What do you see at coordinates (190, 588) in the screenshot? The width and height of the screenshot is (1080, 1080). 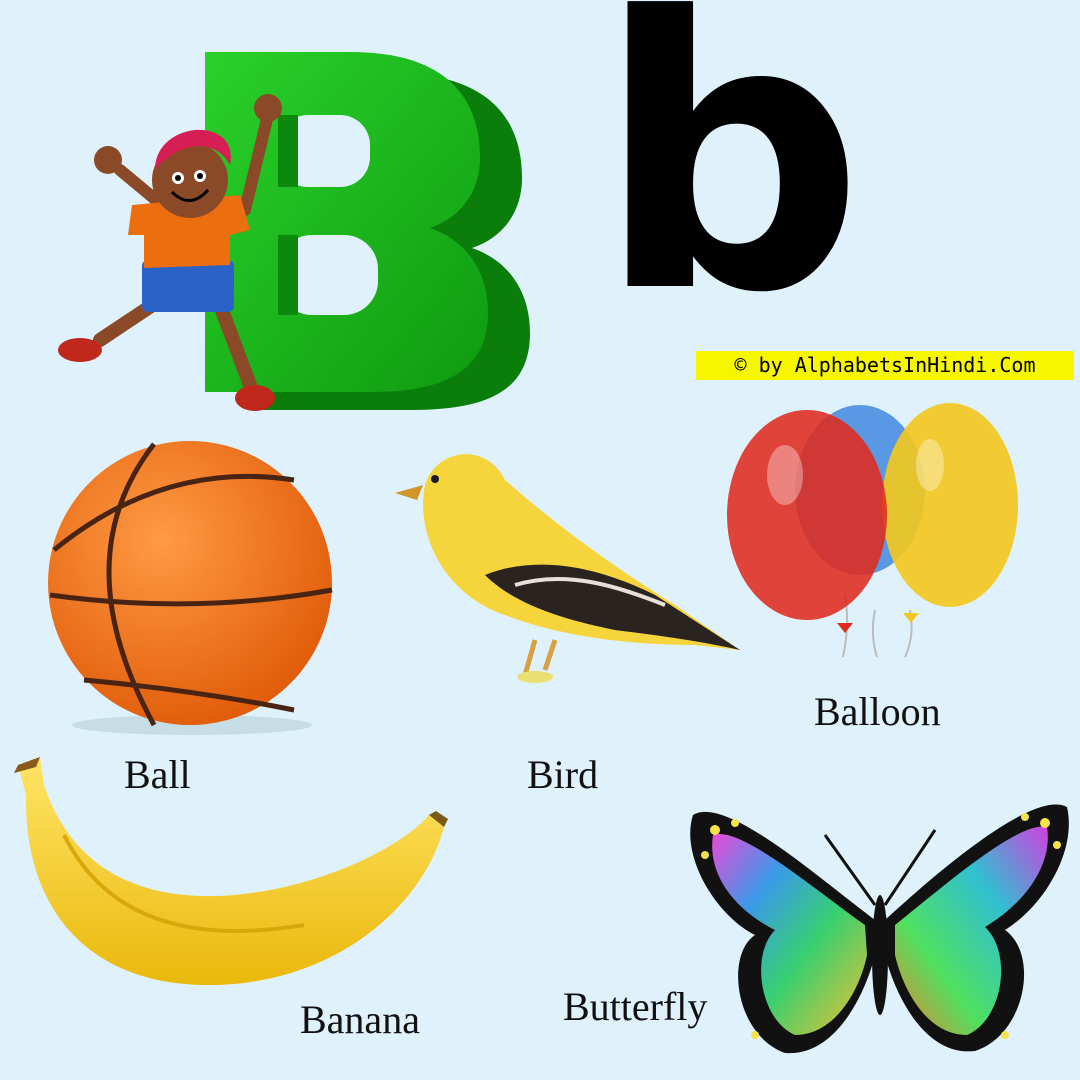 I see `basketball-icon` at bounding box center [190, 588].